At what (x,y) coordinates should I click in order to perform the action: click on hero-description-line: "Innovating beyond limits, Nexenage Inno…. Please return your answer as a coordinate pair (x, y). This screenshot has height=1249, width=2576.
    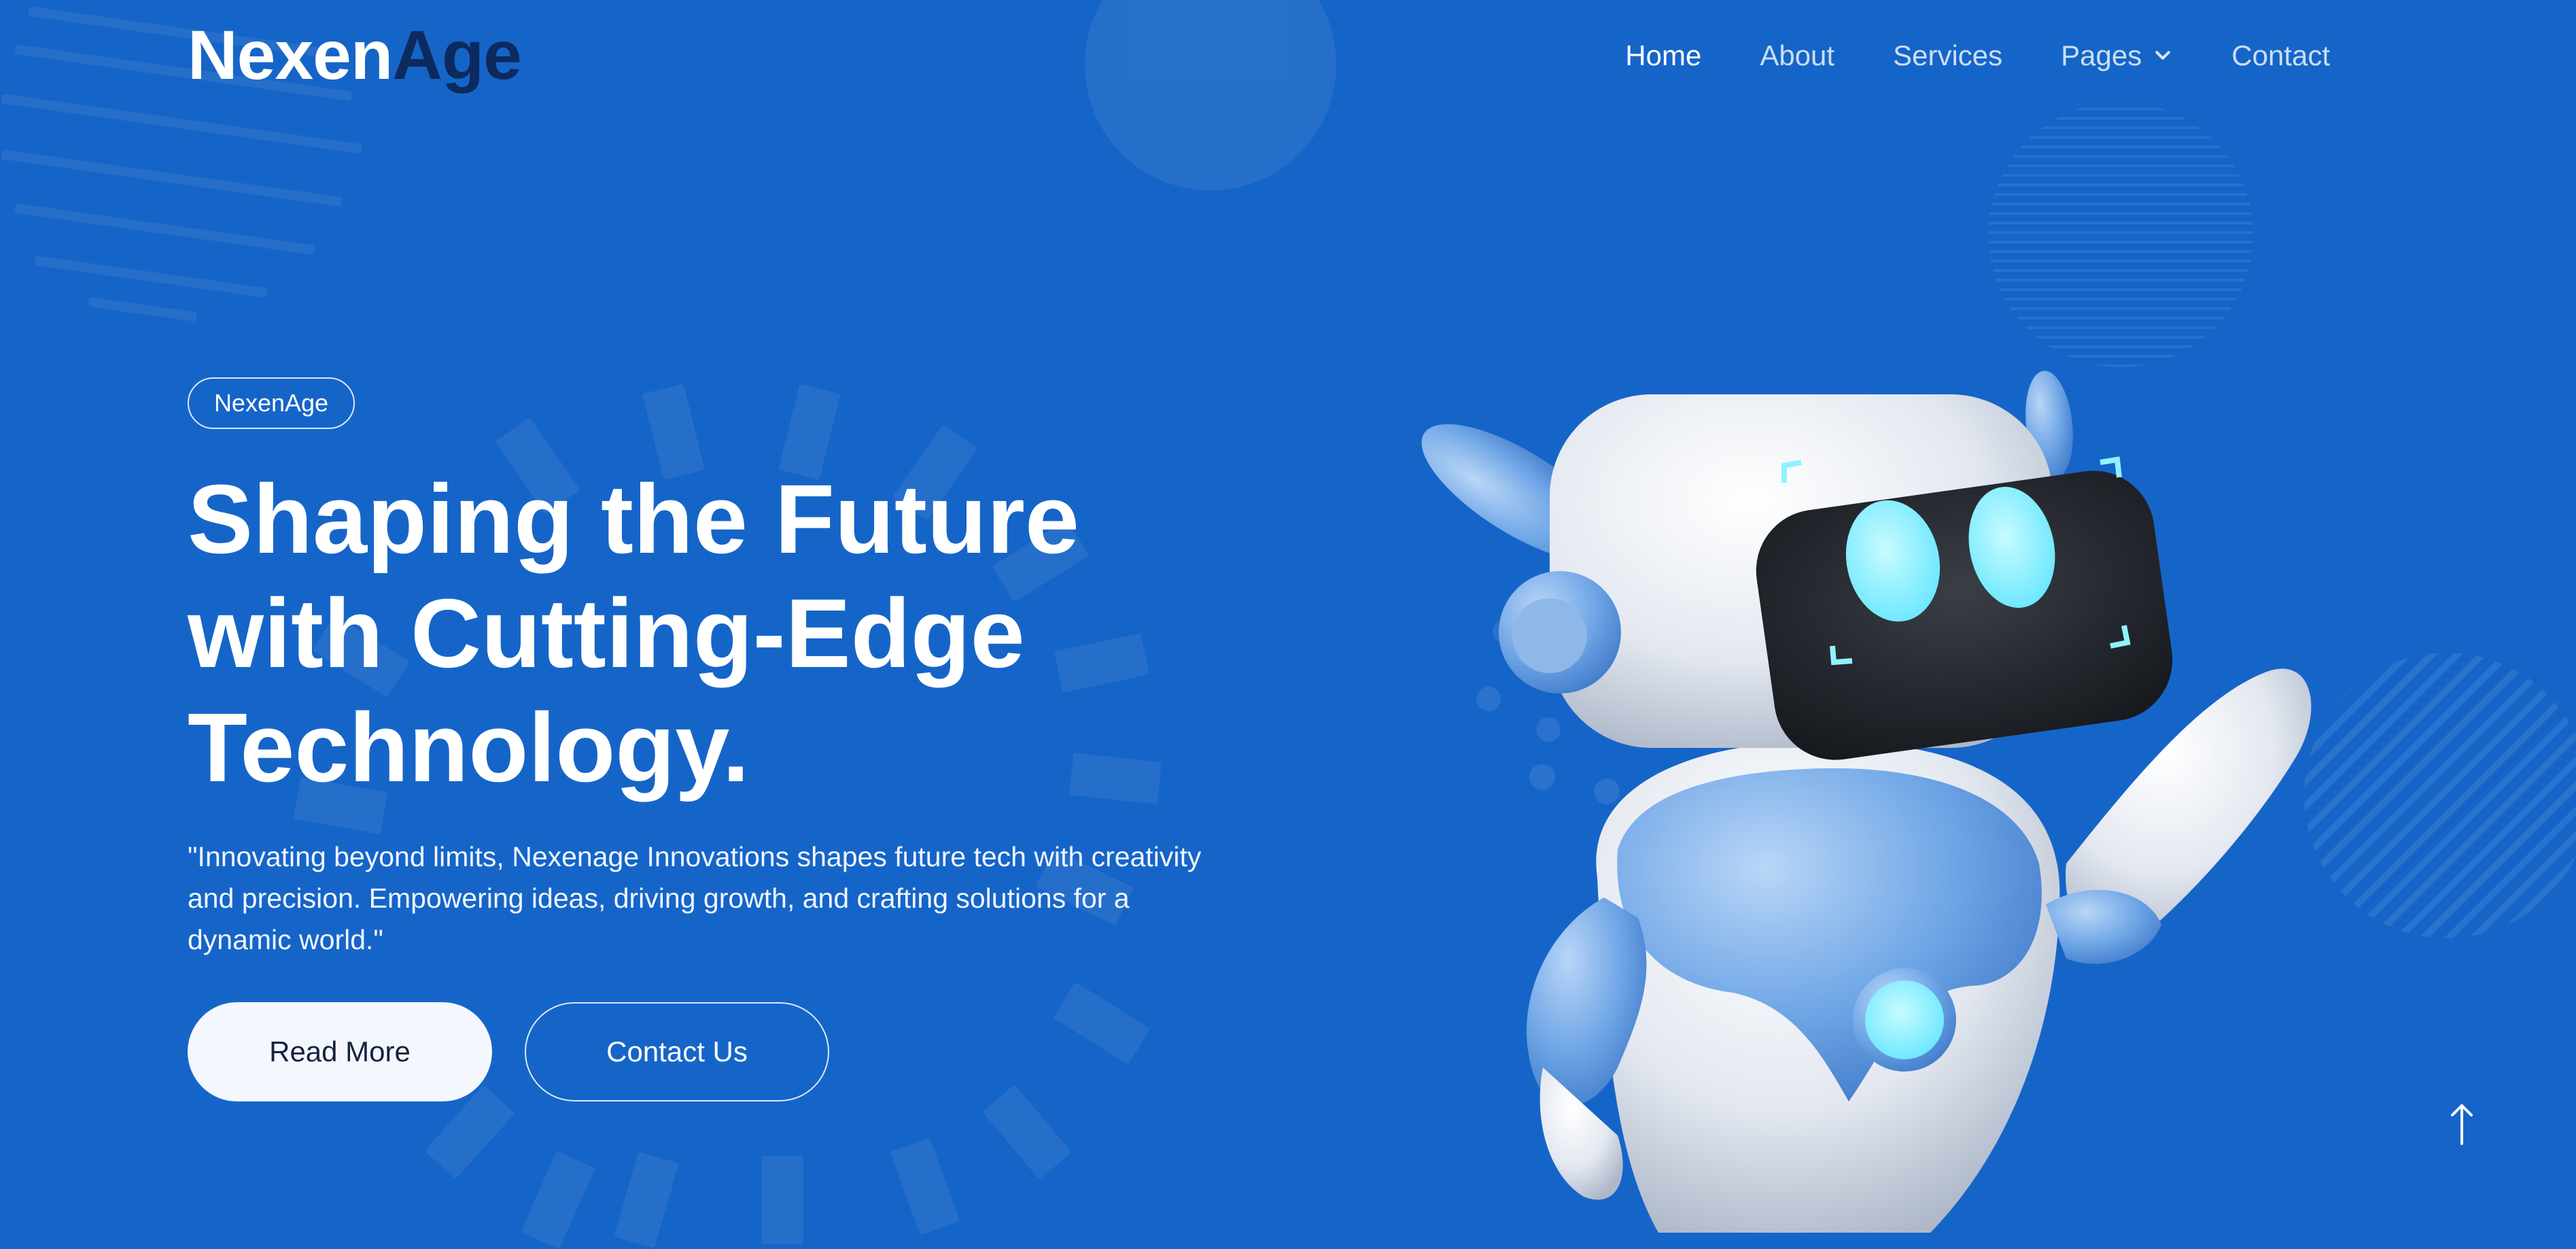
    Looking at the image, I should click on (695, 856).